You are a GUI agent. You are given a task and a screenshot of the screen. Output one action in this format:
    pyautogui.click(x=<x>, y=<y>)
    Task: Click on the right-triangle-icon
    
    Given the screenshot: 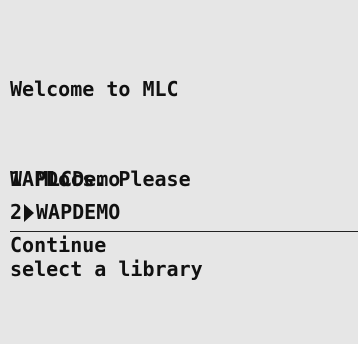 What is the action you would take?
    pyautogui.click(x=30, y=213)
    